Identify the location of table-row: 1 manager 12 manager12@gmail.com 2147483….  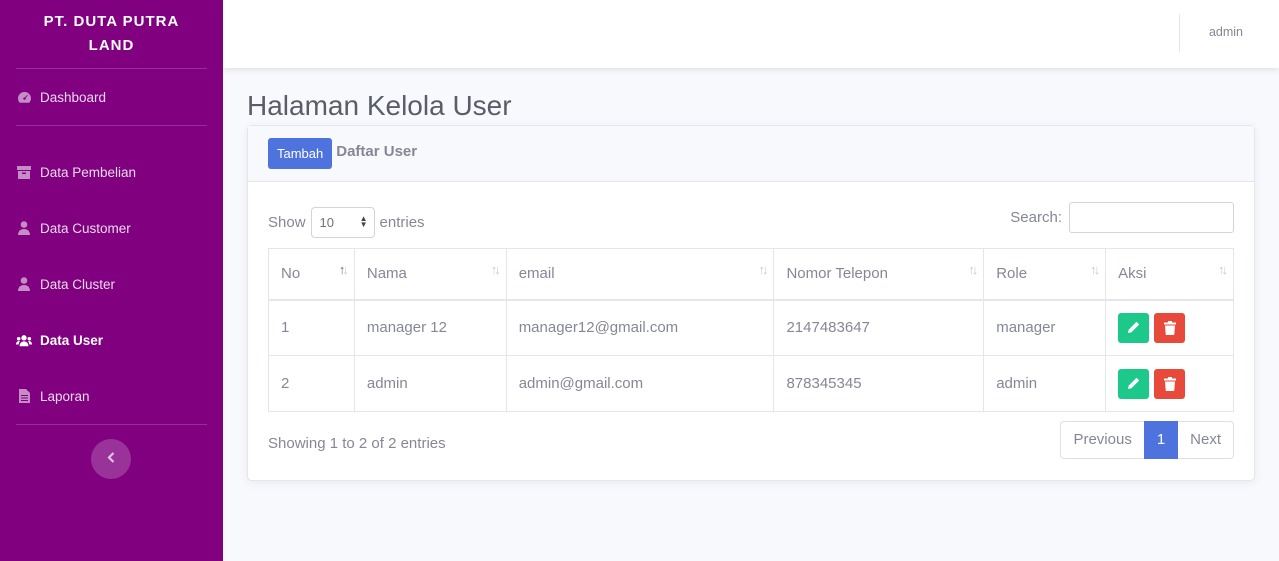
(751, 327).